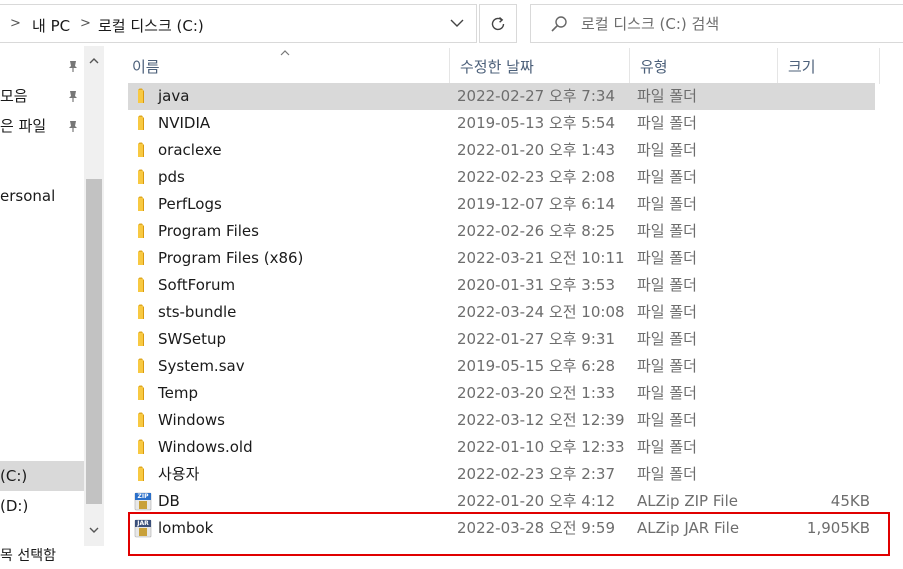  What do you see at coordinates (541, 258) in the screenshot?
I see `file-date: 2022-03-21 오전 10:11` at bounding box center [541, 258].